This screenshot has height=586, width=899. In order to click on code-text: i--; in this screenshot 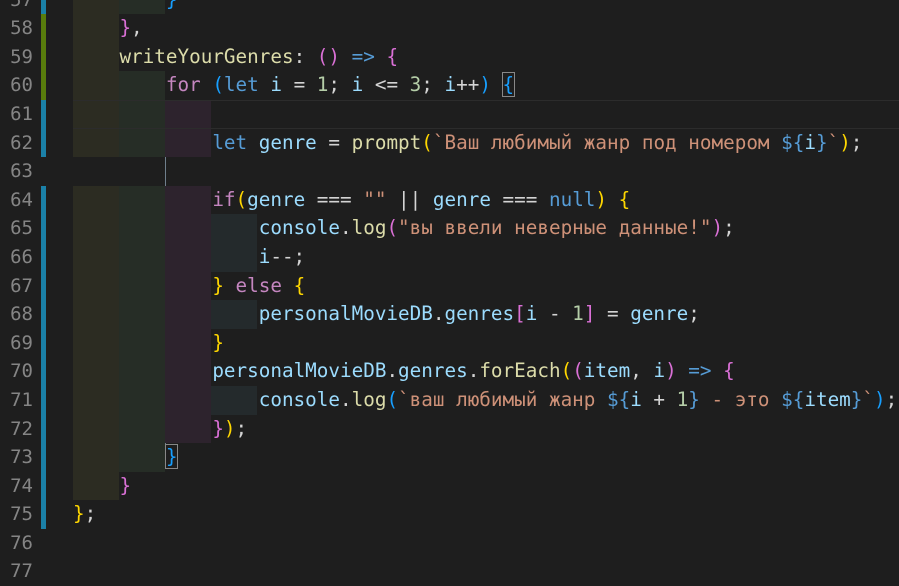, I will do `click(189, 257)`.